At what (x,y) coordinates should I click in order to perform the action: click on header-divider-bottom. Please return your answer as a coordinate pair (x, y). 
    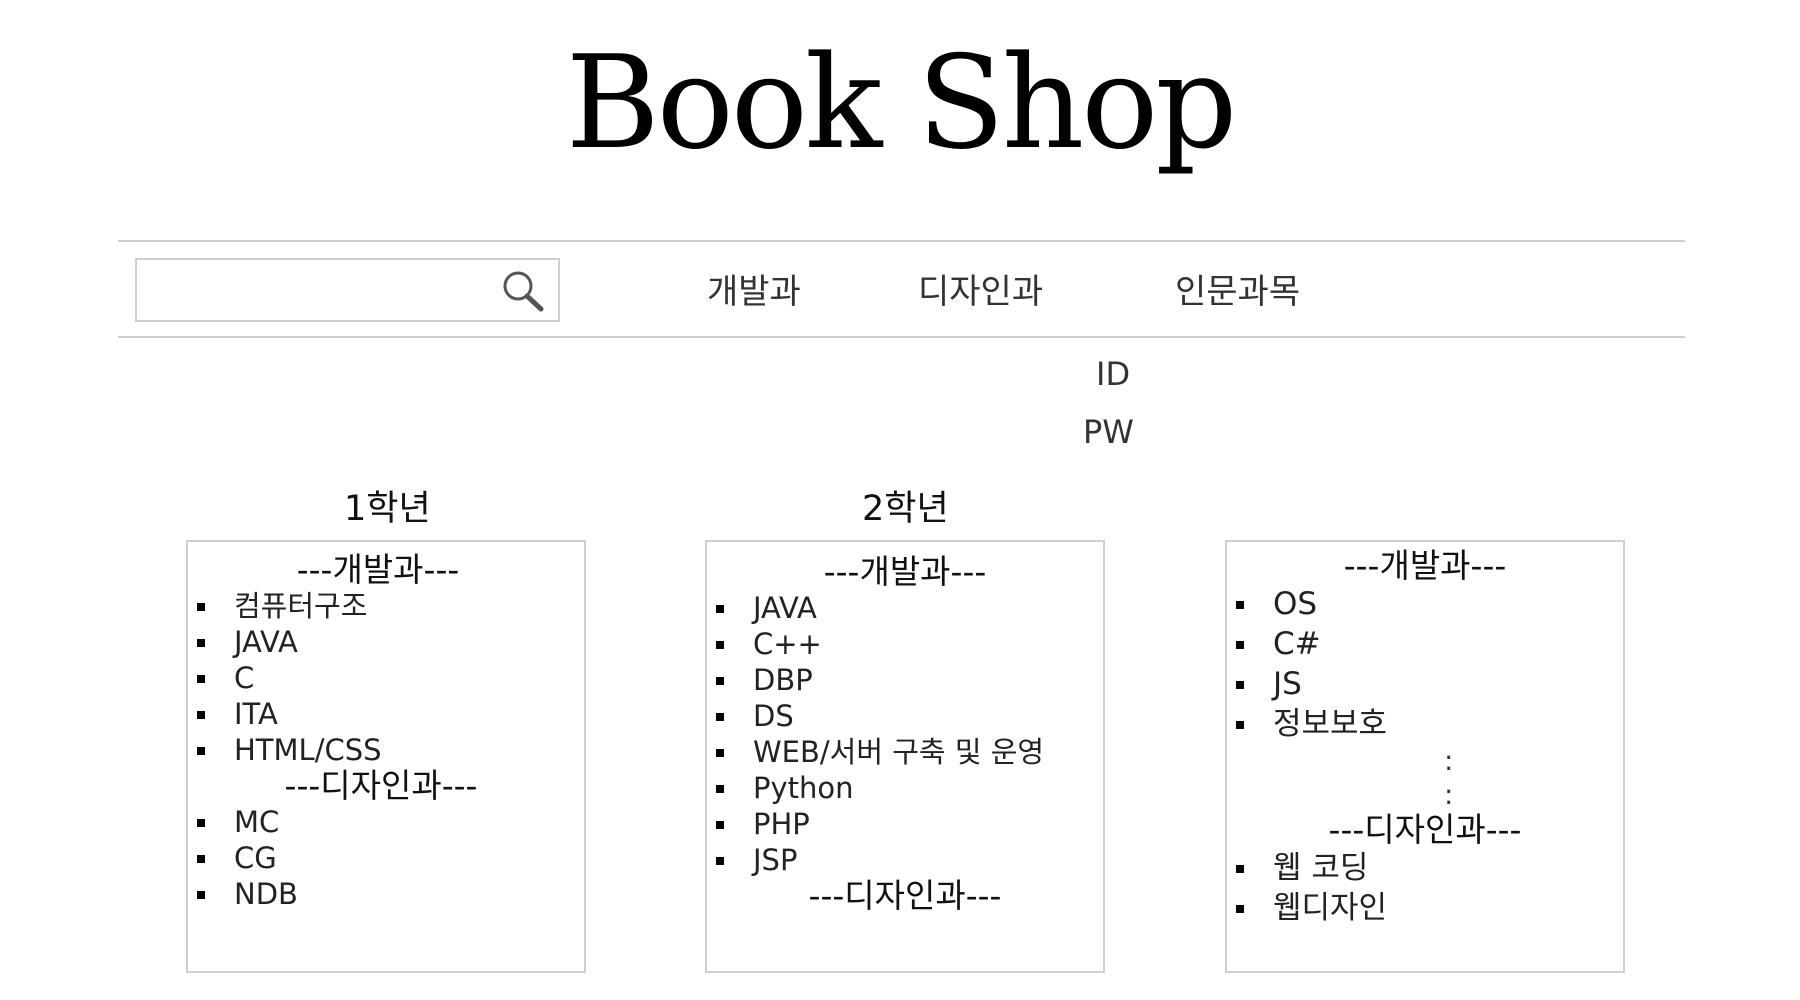
    Looking at the image, I should click on (901, 337).